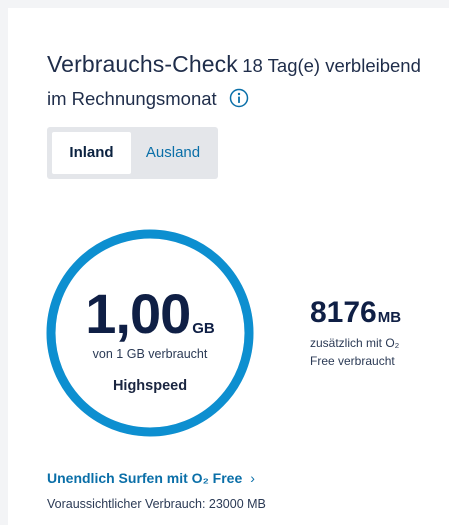 This screenshot has width=449, height=525. I want to click on unlimited-surf-link-label: Unendlich Surfen mit O₂ Free, so click(145, 478).